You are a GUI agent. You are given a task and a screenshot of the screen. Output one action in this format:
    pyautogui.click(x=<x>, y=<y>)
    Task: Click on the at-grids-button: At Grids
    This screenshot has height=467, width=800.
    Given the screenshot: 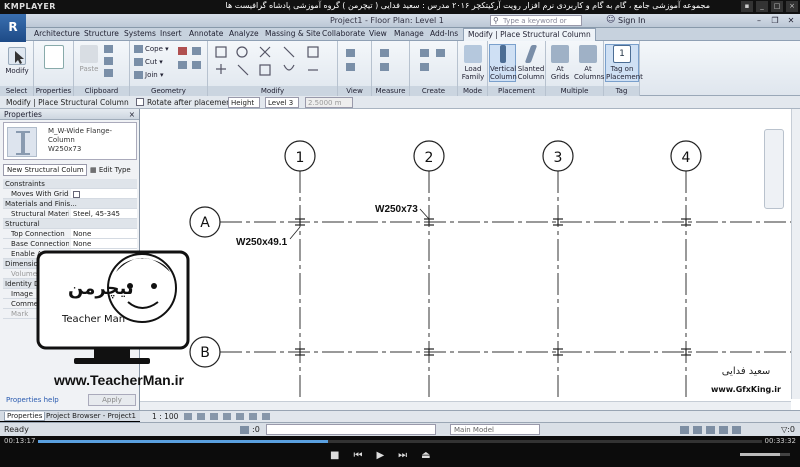 What is the action you would take?
    pyautogui.click(x=560, y=63)
    